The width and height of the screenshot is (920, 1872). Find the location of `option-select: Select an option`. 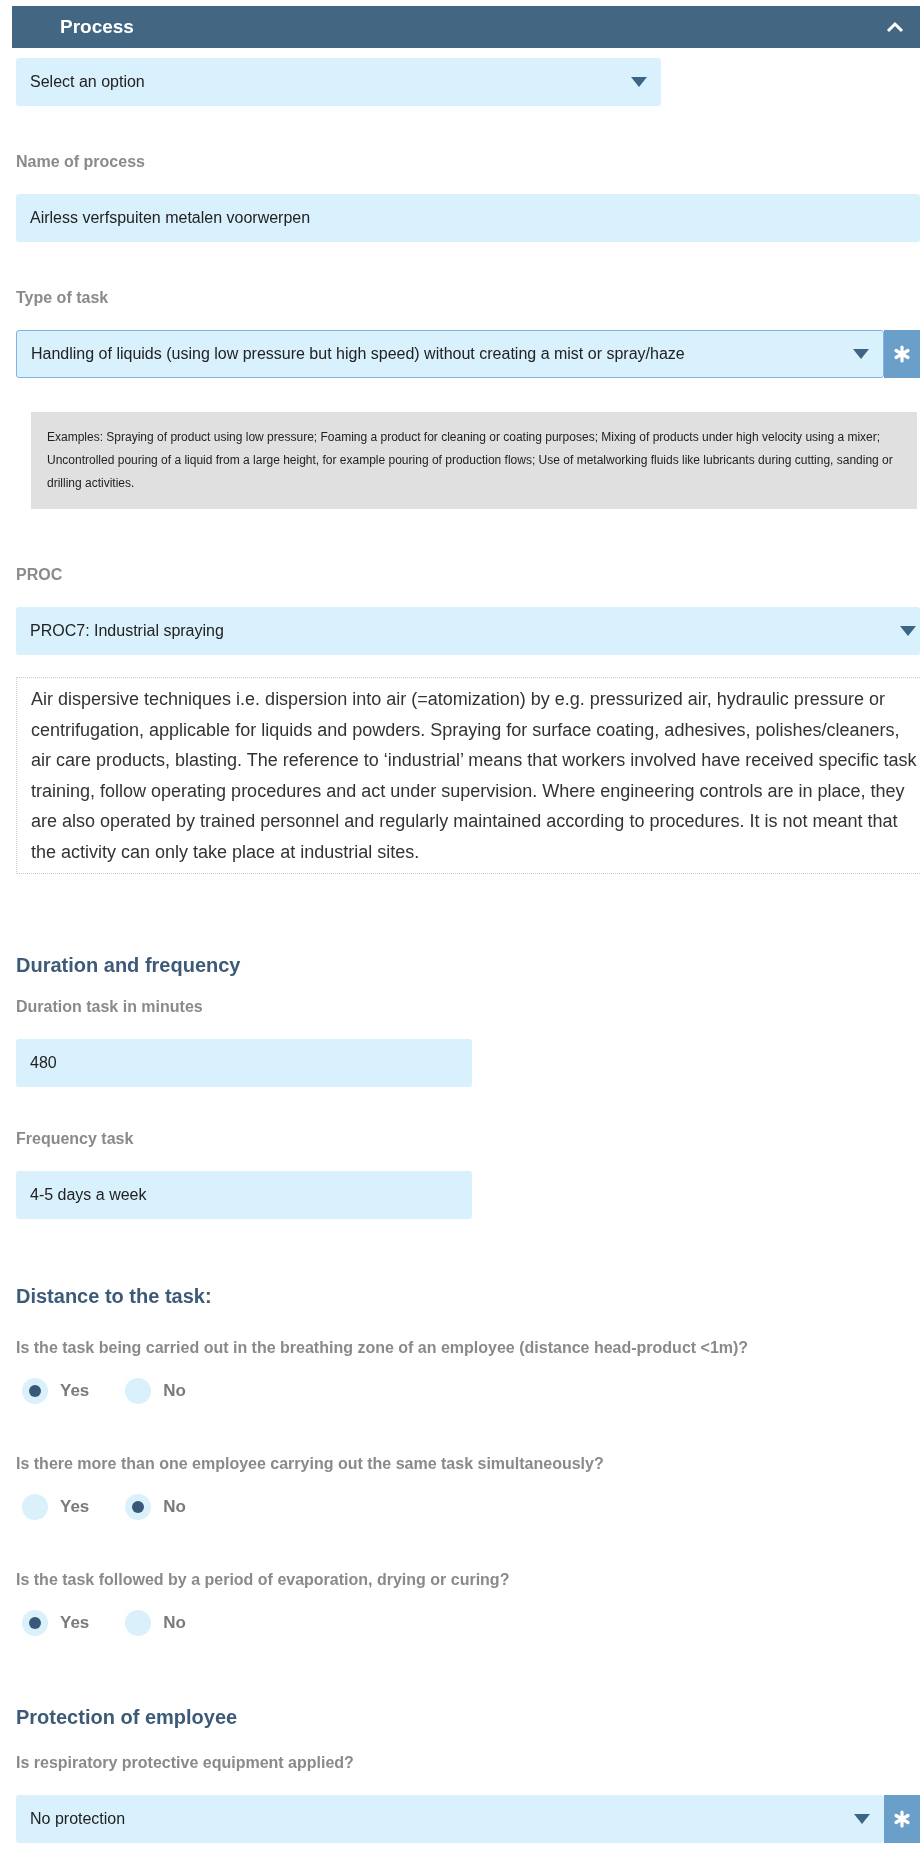

option-select: Select an option is located at coordinates (338, 82).